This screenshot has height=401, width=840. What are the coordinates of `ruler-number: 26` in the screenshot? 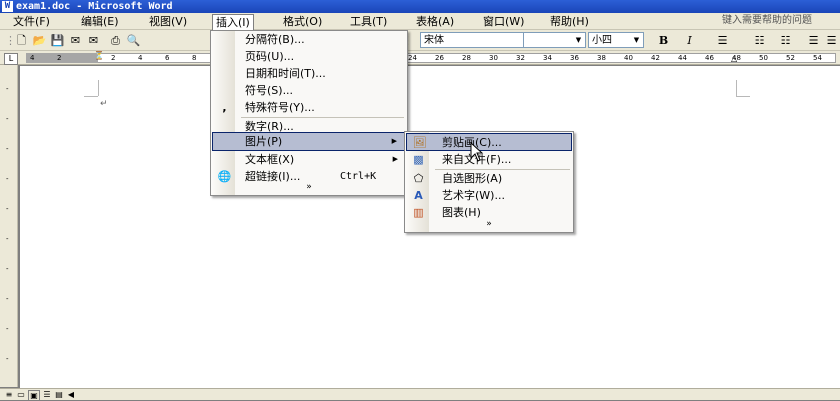 It's located at (439, 58).